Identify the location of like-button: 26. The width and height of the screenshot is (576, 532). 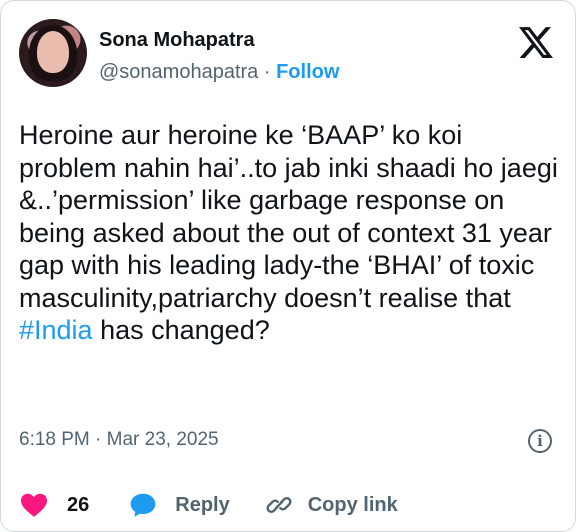
(74, 505).